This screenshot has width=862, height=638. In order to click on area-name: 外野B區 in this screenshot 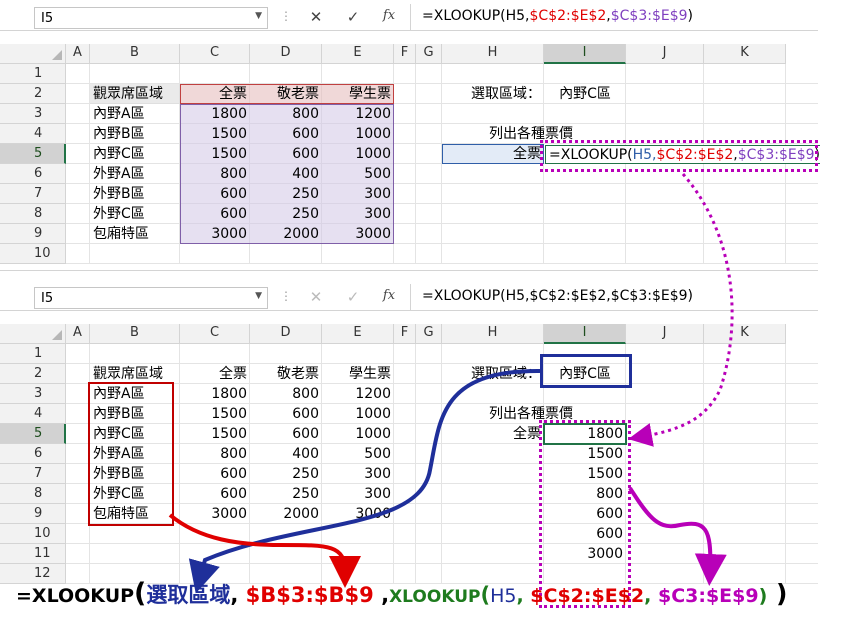, I will do `click(135, 194)`.